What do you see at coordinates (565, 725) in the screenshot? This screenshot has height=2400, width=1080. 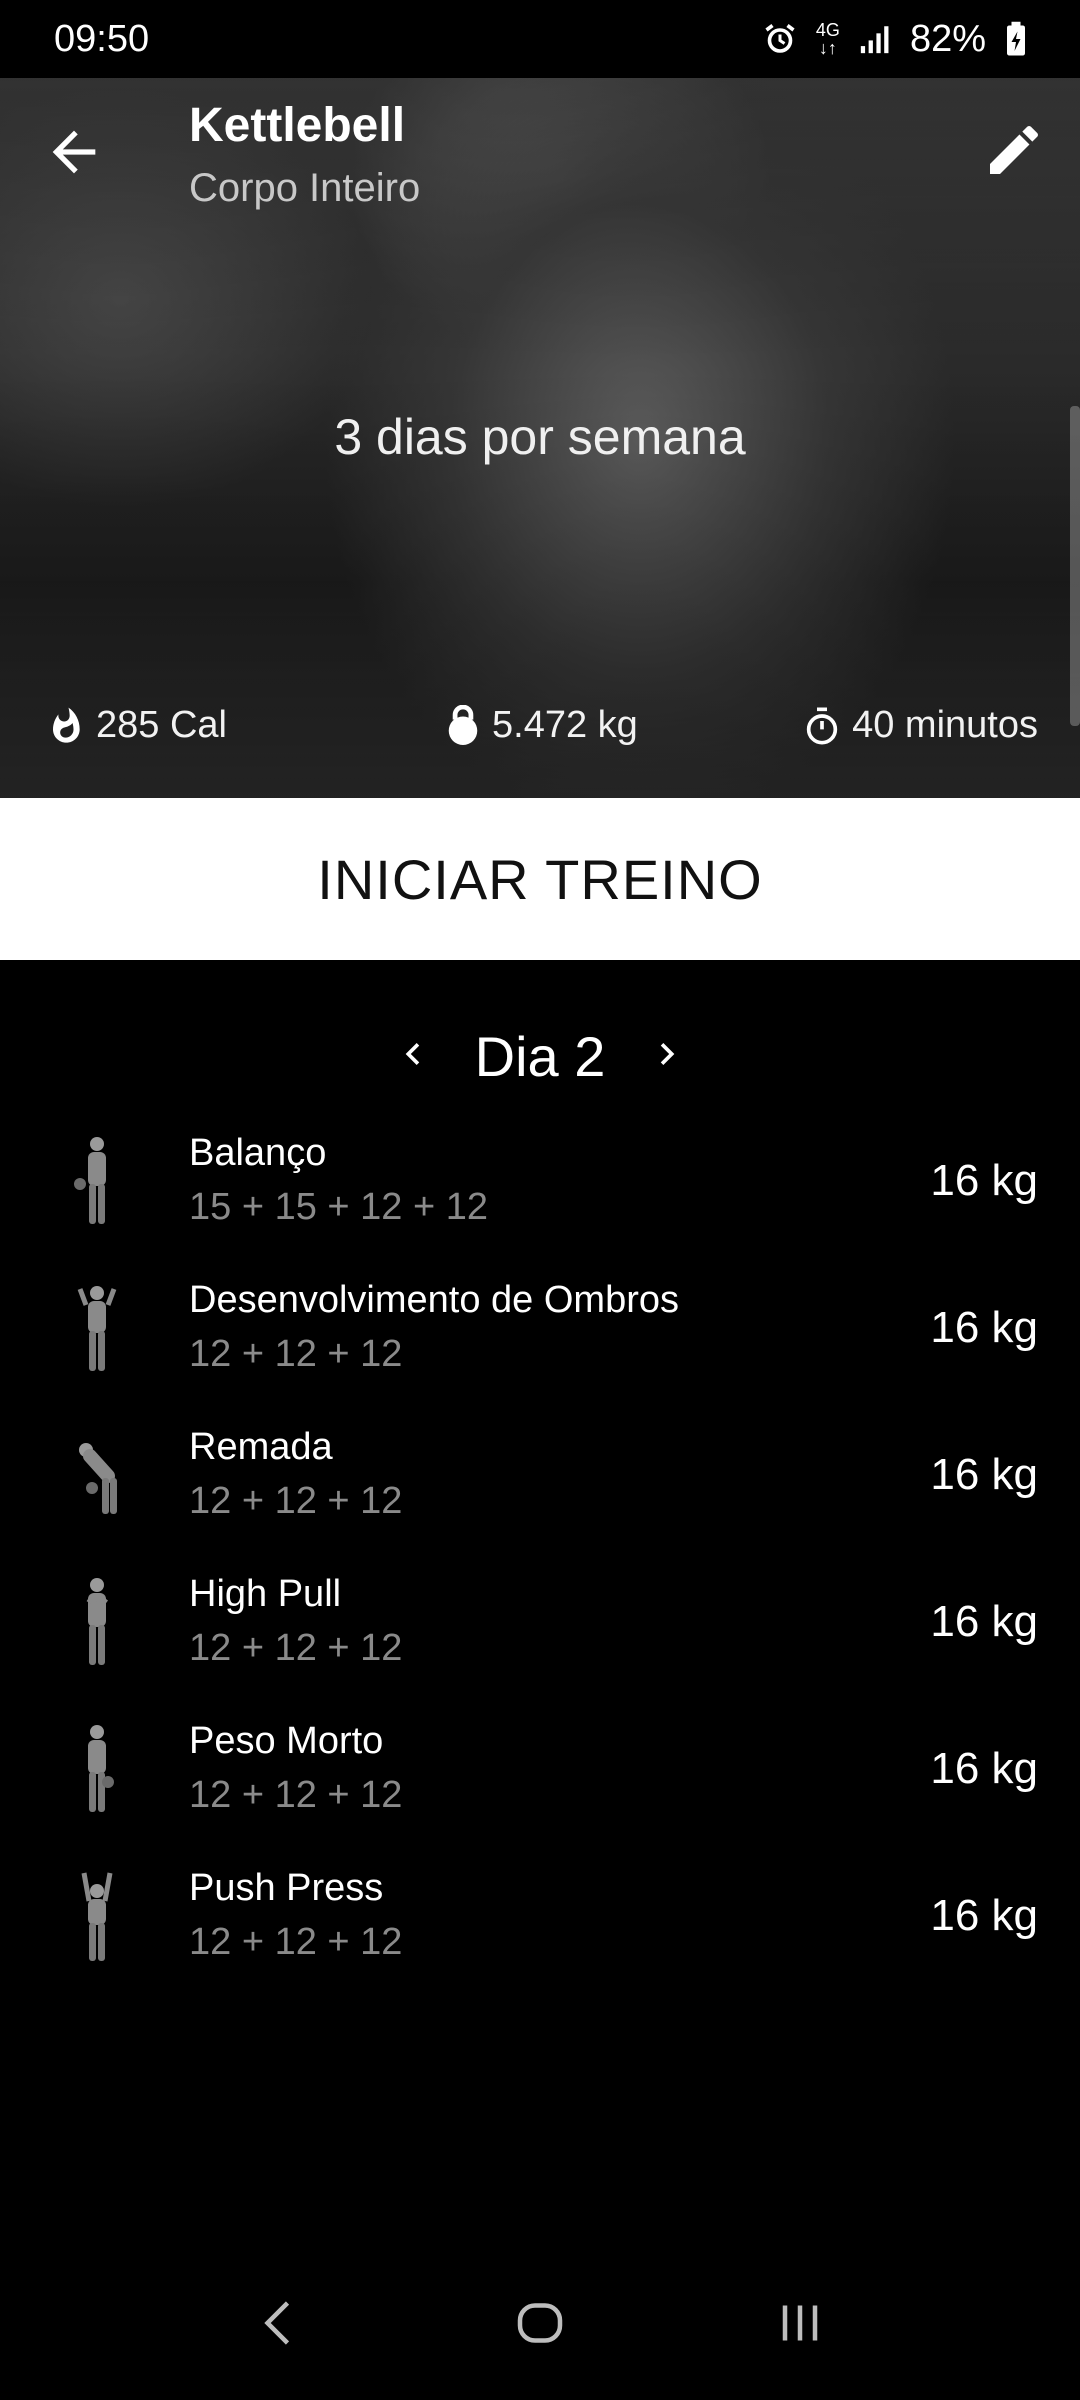 I see `weight-value: 5.472 kg` at bounding box center [565, 725].